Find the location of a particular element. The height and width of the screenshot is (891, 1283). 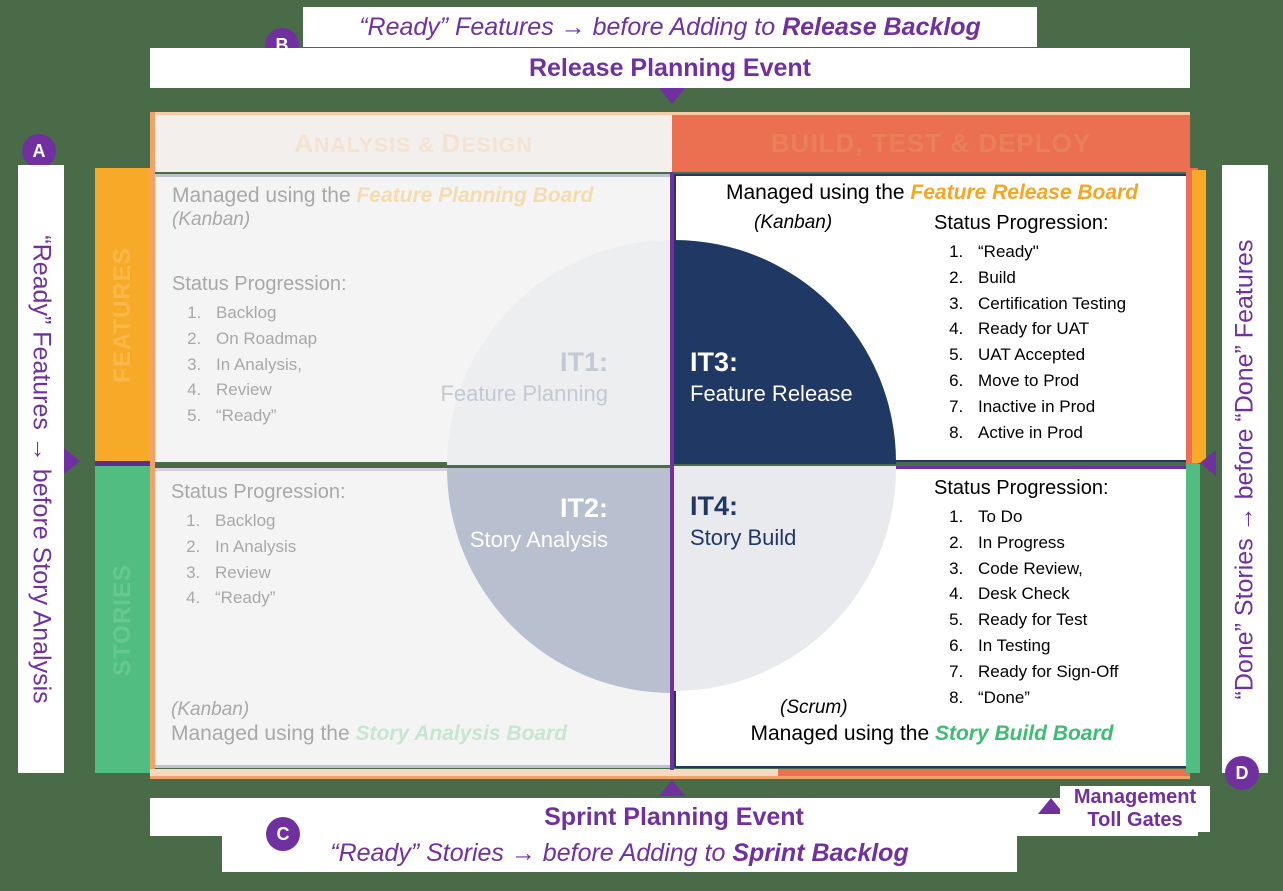

it1-managed-line: Managed using the Feature Planning Board is located at coordinates (383, 195).